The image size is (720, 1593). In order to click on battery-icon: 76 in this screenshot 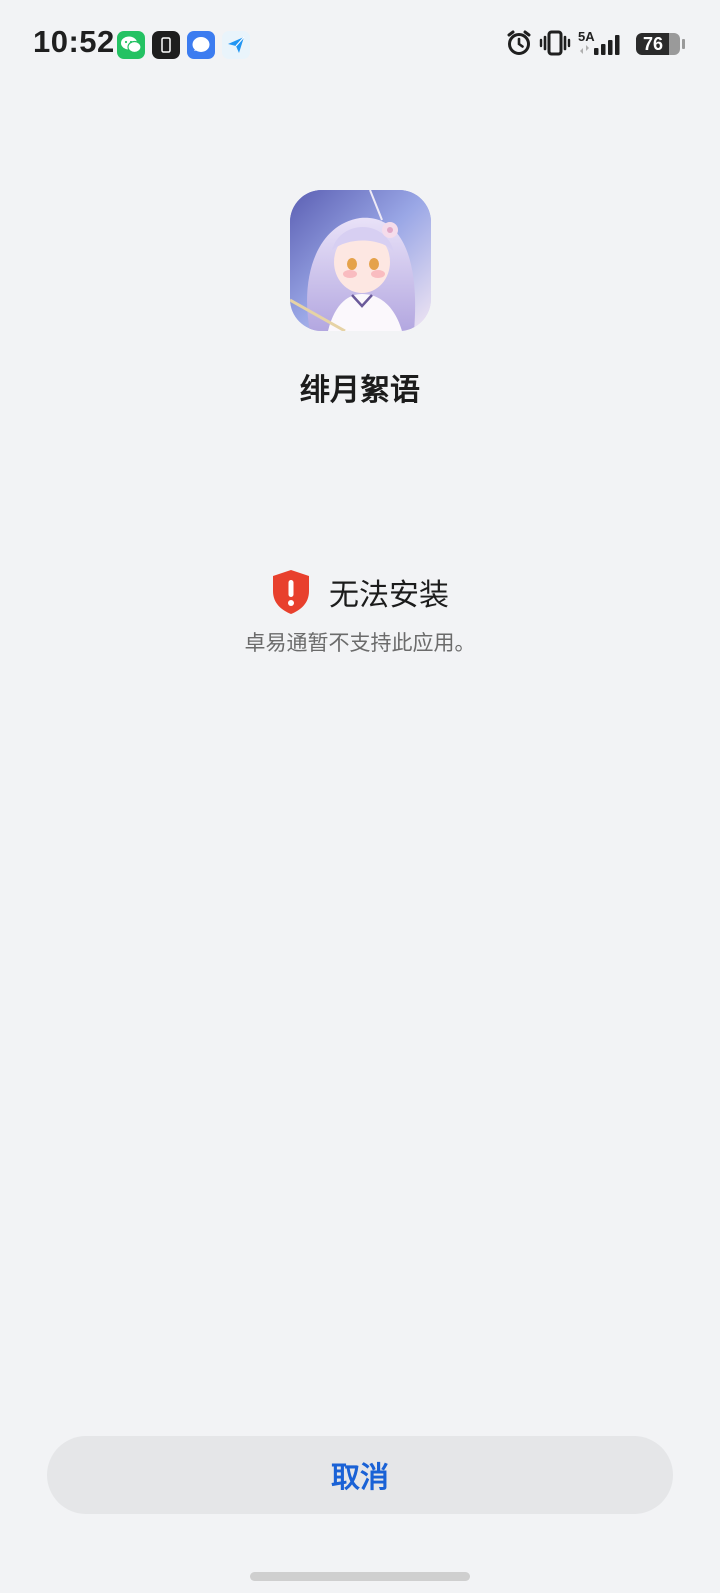, I will do `click(658, 44)`.